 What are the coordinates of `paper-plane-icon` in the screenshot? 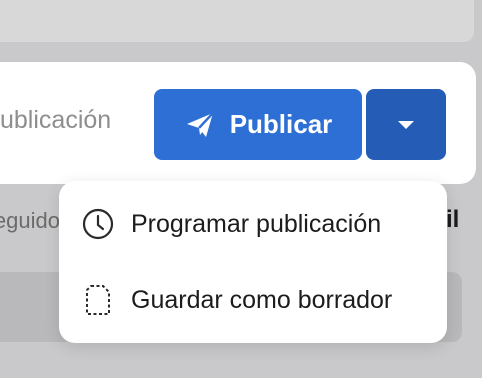 It's located at (200, 124).